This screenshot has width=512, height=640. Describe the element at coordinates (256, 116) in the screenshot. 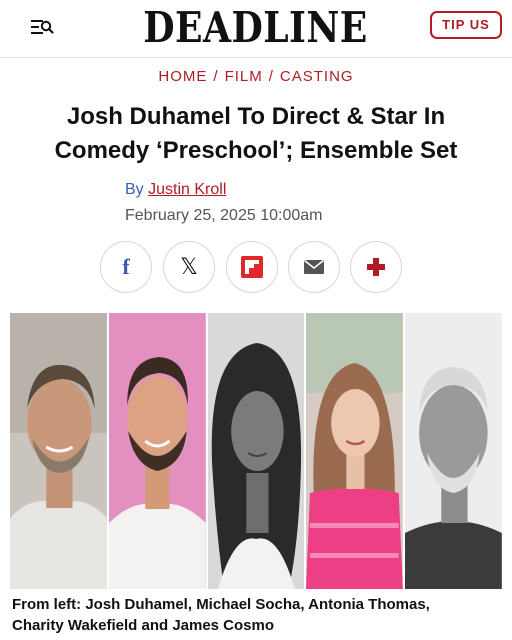

I see `headline-line-1: Josh Duhamel To Direct & Star In` at that location.